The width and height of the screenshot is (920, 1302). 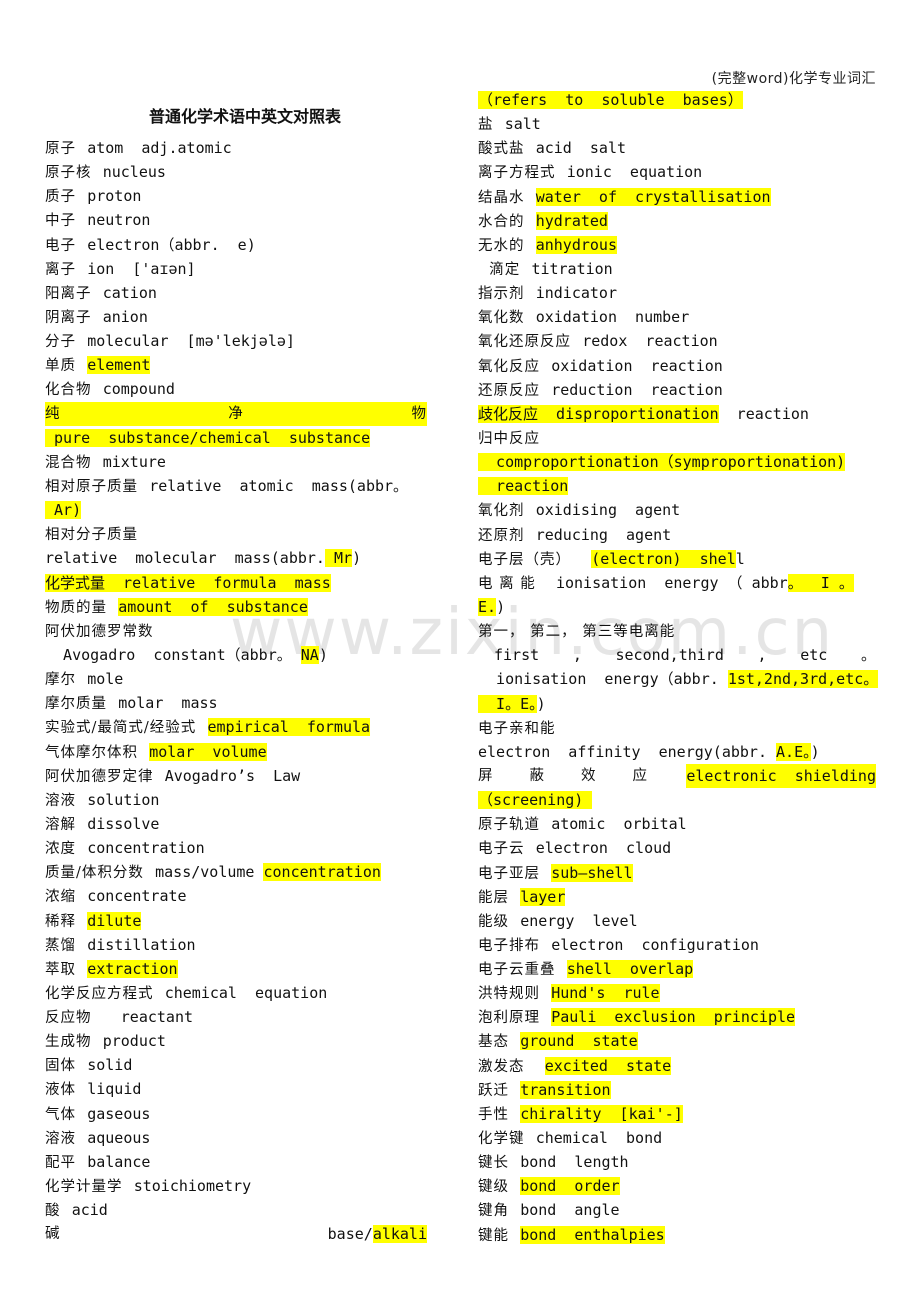 What do you see at coordinates (289, 727) in the screenshot?
I see `highlighted-term: empirical formula` at bounding box center [289, 727].